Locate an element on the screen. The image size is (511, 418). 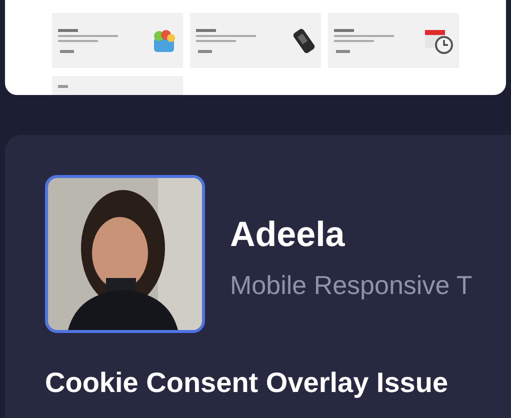
profile-name: Adeela is located at coordinates (288, 235).